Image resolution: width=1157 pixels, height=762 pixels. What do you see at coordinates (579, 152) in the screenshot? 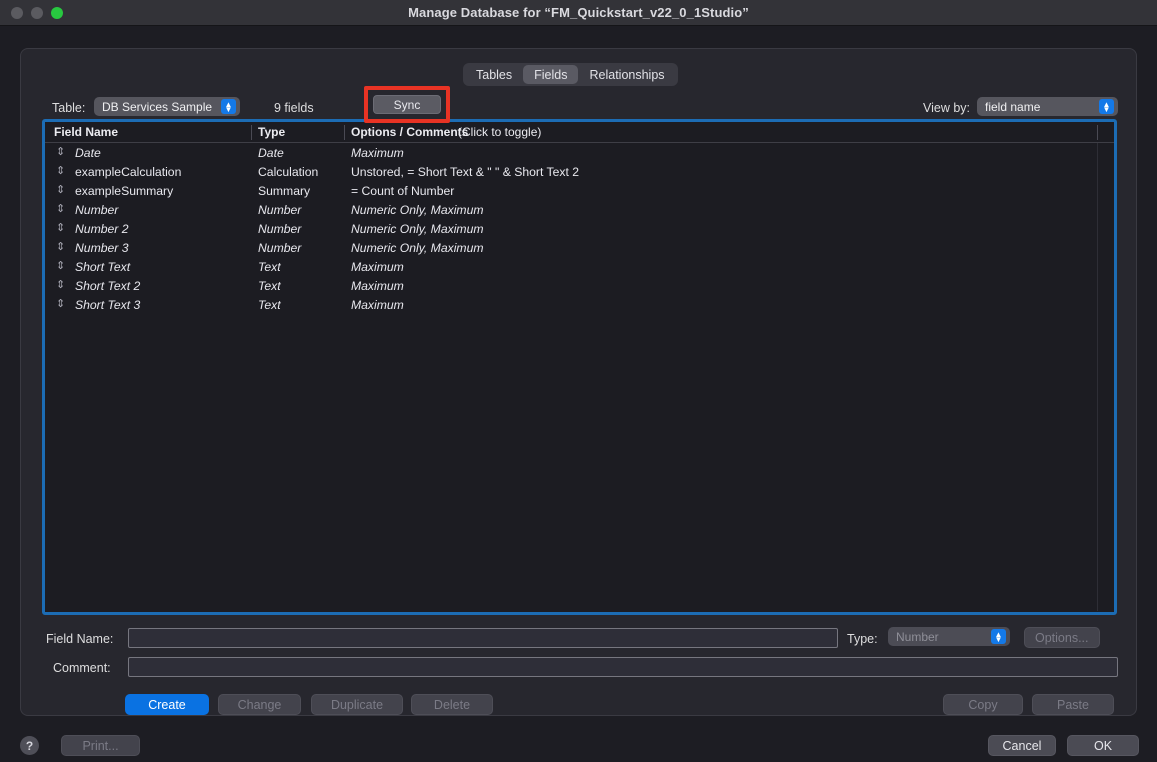
I see `table-row: ⇕ Date Date Maximum` at bounding box center [579, 152].